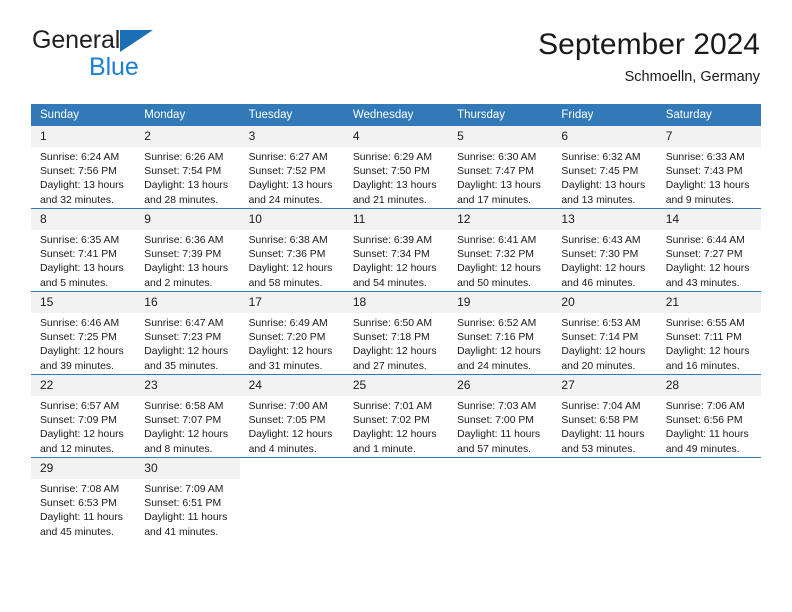 The width and height of the screenshot is (792, 612). I want to click on sunset-text: Sunset: 6:58 PM, so click(600, 421).